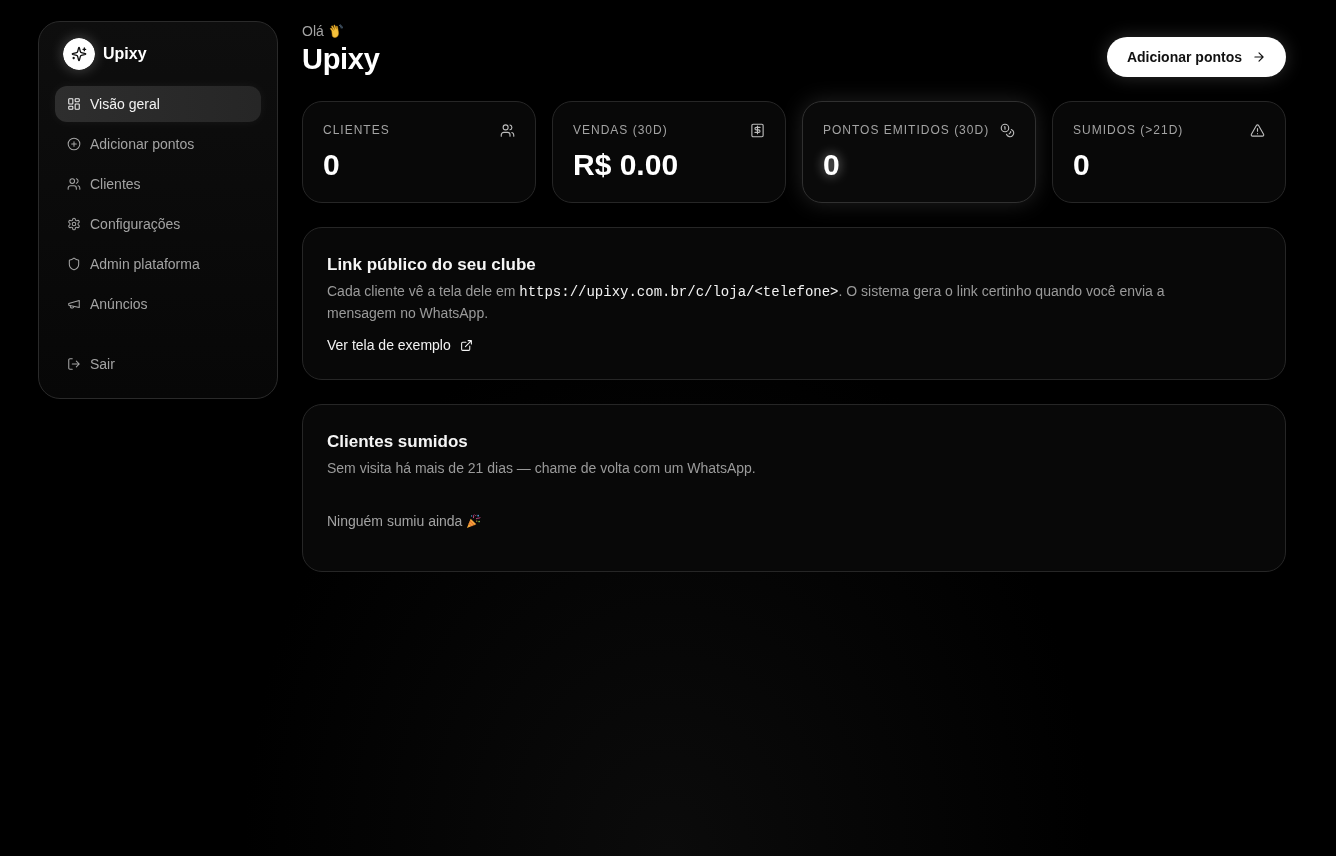 Image resolution: width=1336 pixels, height=856 pixels. Describe the element at coordinates (620, 130) in the screenshot. I see `stat-label: VENDAS (30D)` at that location.